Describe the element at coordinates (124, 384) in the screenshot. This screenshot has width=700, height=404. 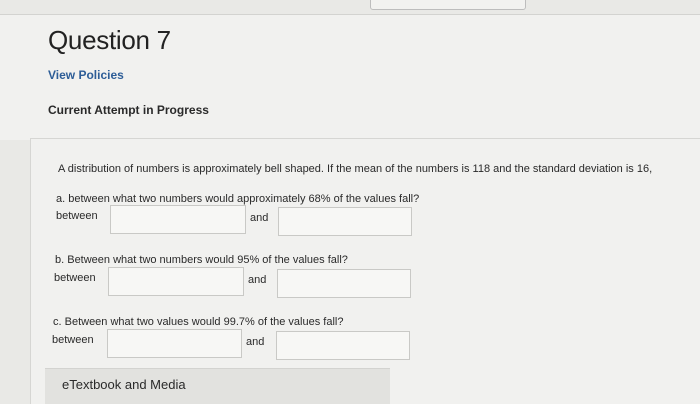
I see `etextbook-label: eTextbook and Media` at that location.